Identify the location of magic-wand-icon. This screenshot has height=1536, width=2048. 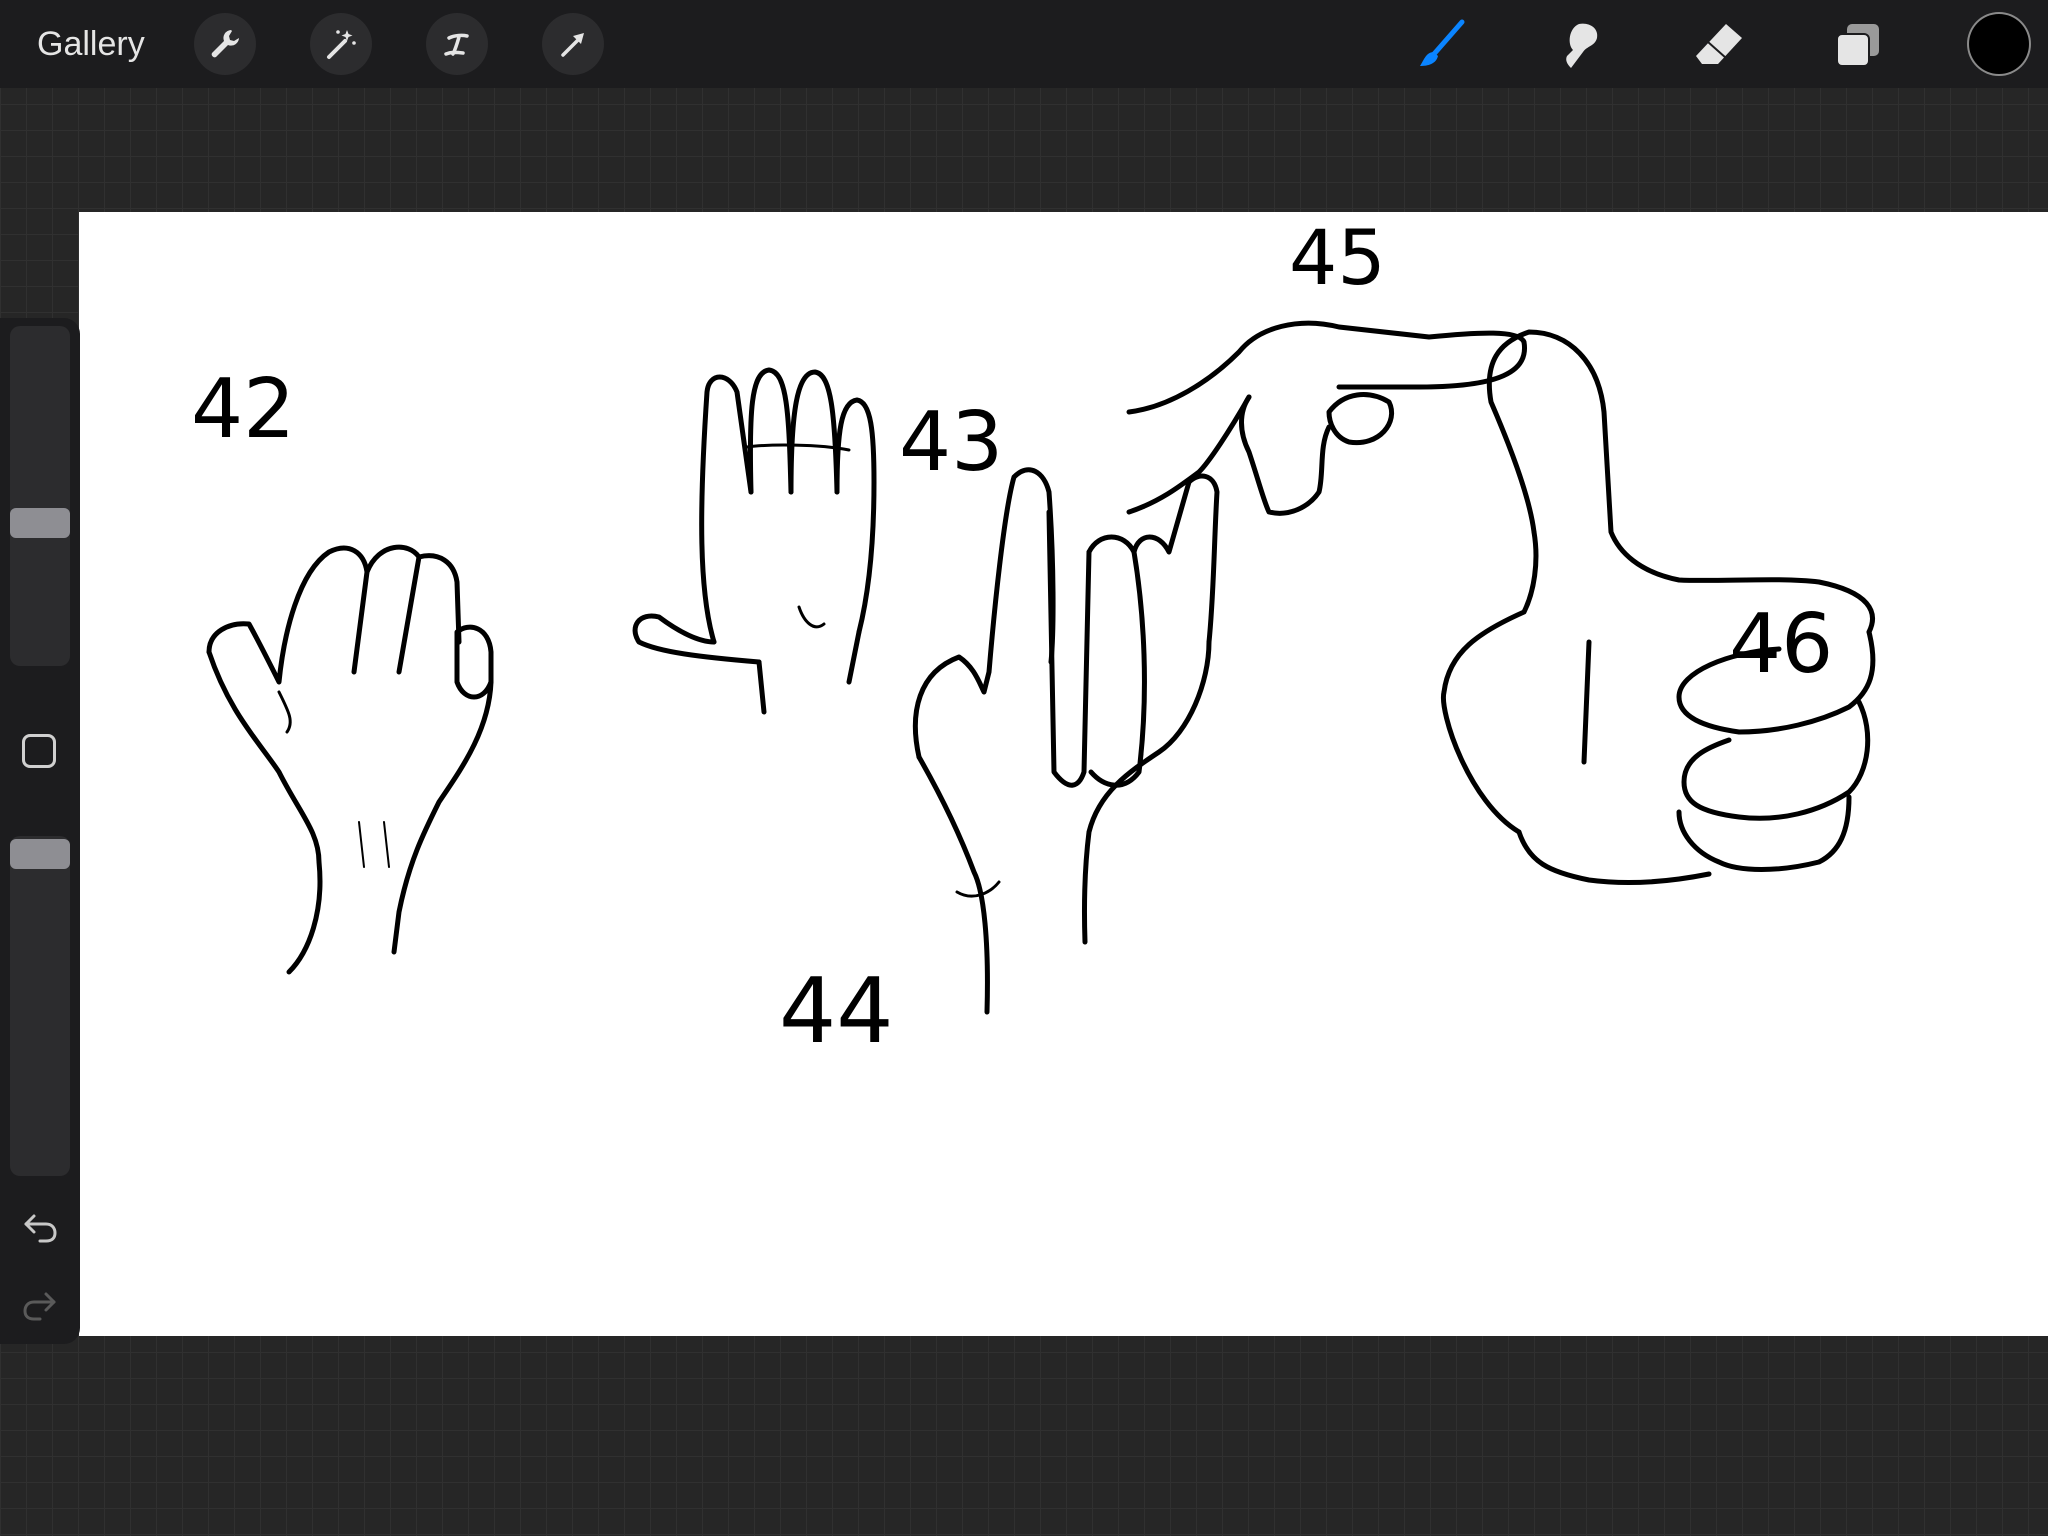
(341, 44).